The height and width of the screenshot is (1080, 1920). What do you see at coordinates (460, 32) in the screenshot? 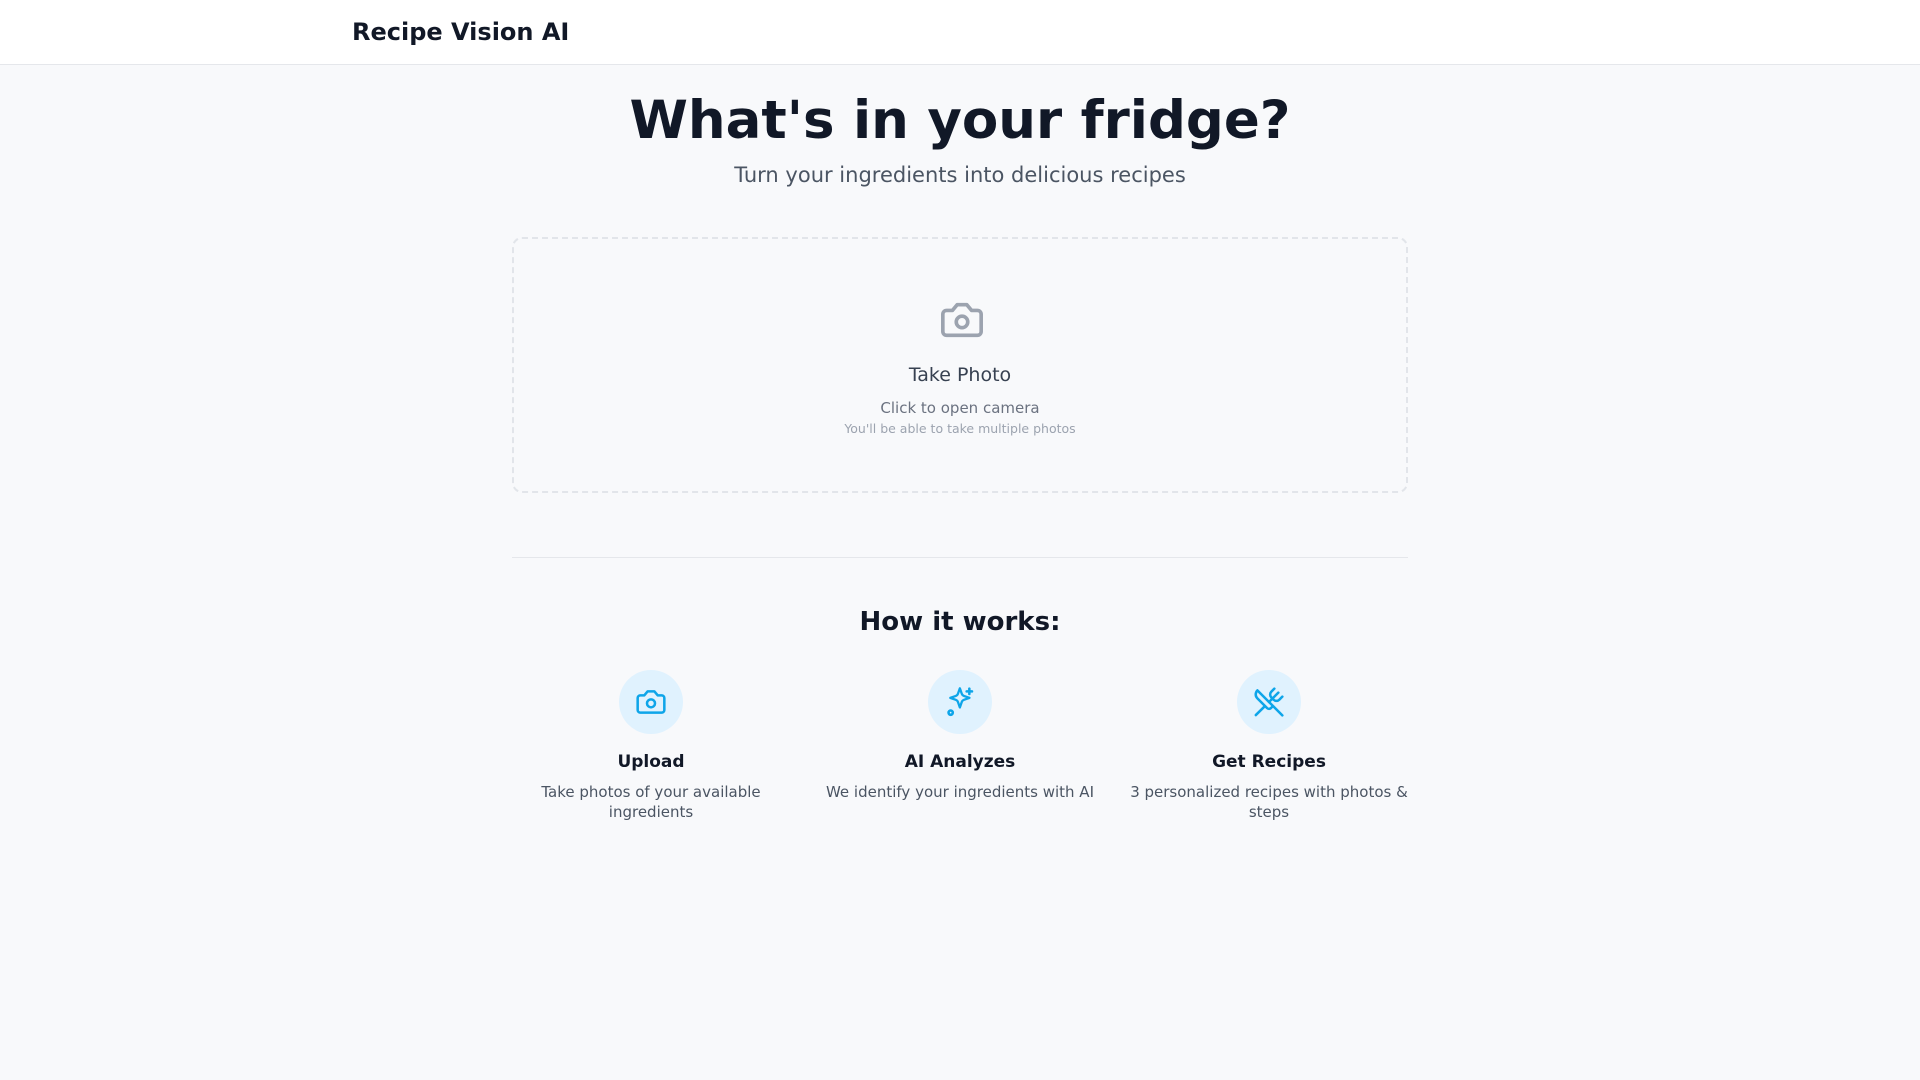
I see `app-title: Recipe Vision AI` at bounding box center [460, 32].